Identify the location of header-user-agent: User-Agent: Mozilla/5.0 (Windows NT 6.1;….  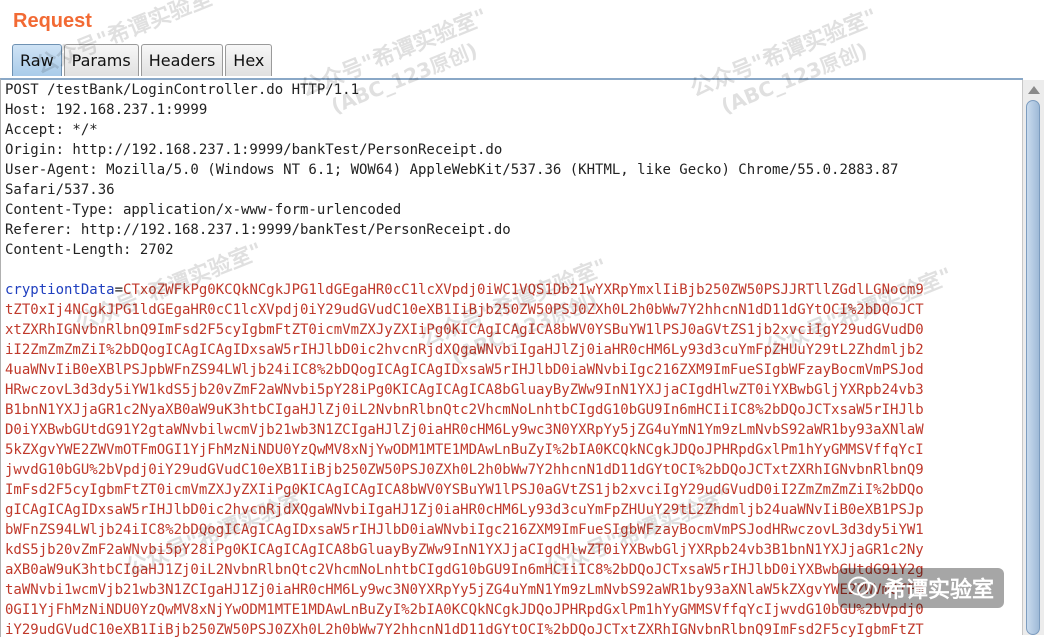
(452, 170).